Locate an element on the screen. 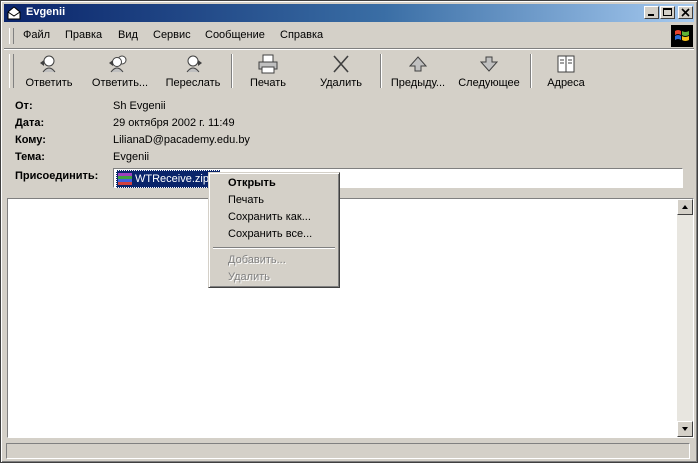  print-button: Печать is located at coordinates (268, 71).